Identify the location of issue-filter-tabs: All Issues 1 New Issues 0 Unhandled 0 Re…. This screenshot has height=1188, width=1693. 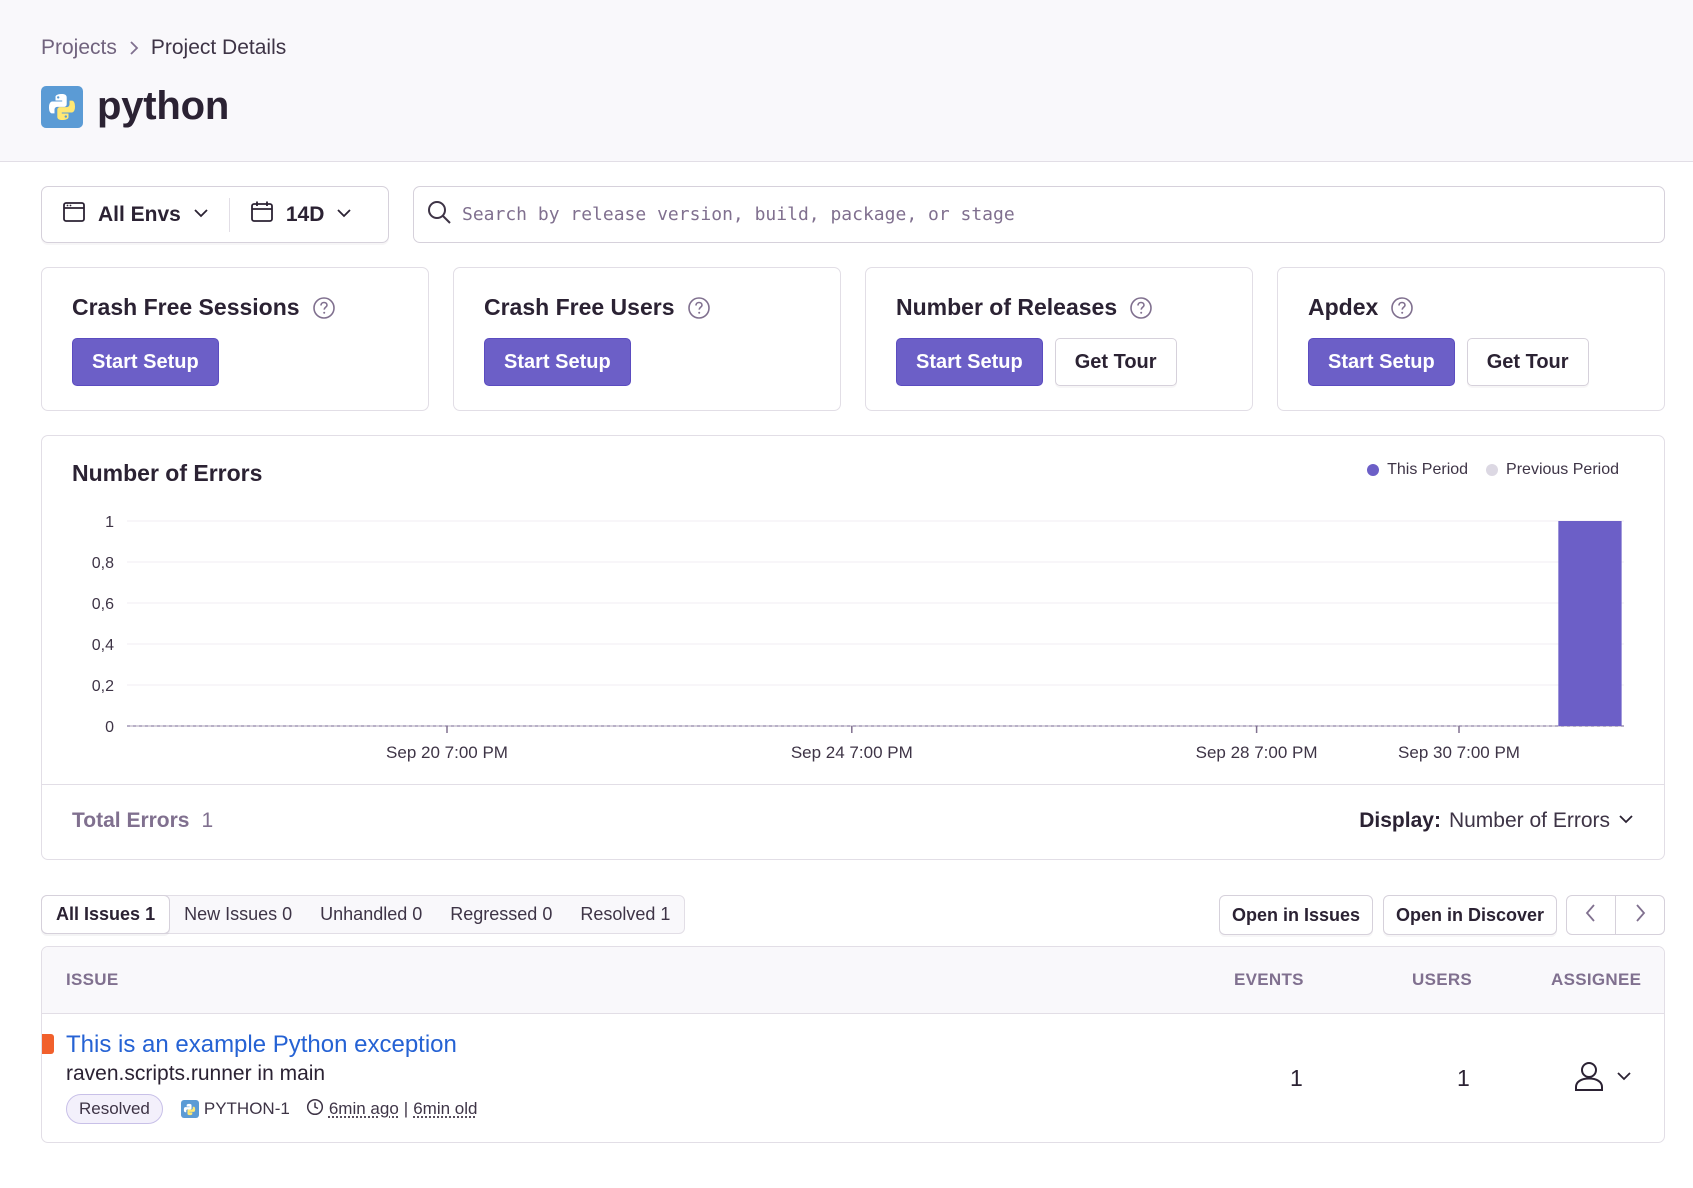
(363, 914).